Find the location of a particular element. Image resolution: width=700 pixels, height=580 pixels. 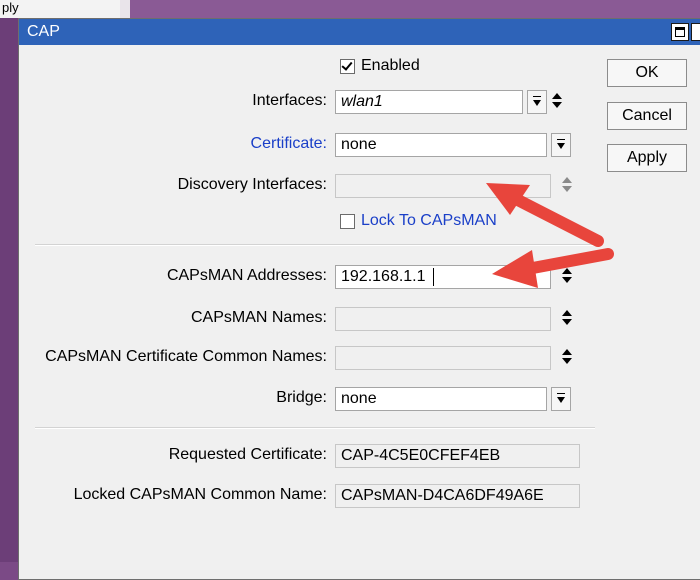

capsman-names-label: CAPsMAN Names: is located at coordinates (258, 317).